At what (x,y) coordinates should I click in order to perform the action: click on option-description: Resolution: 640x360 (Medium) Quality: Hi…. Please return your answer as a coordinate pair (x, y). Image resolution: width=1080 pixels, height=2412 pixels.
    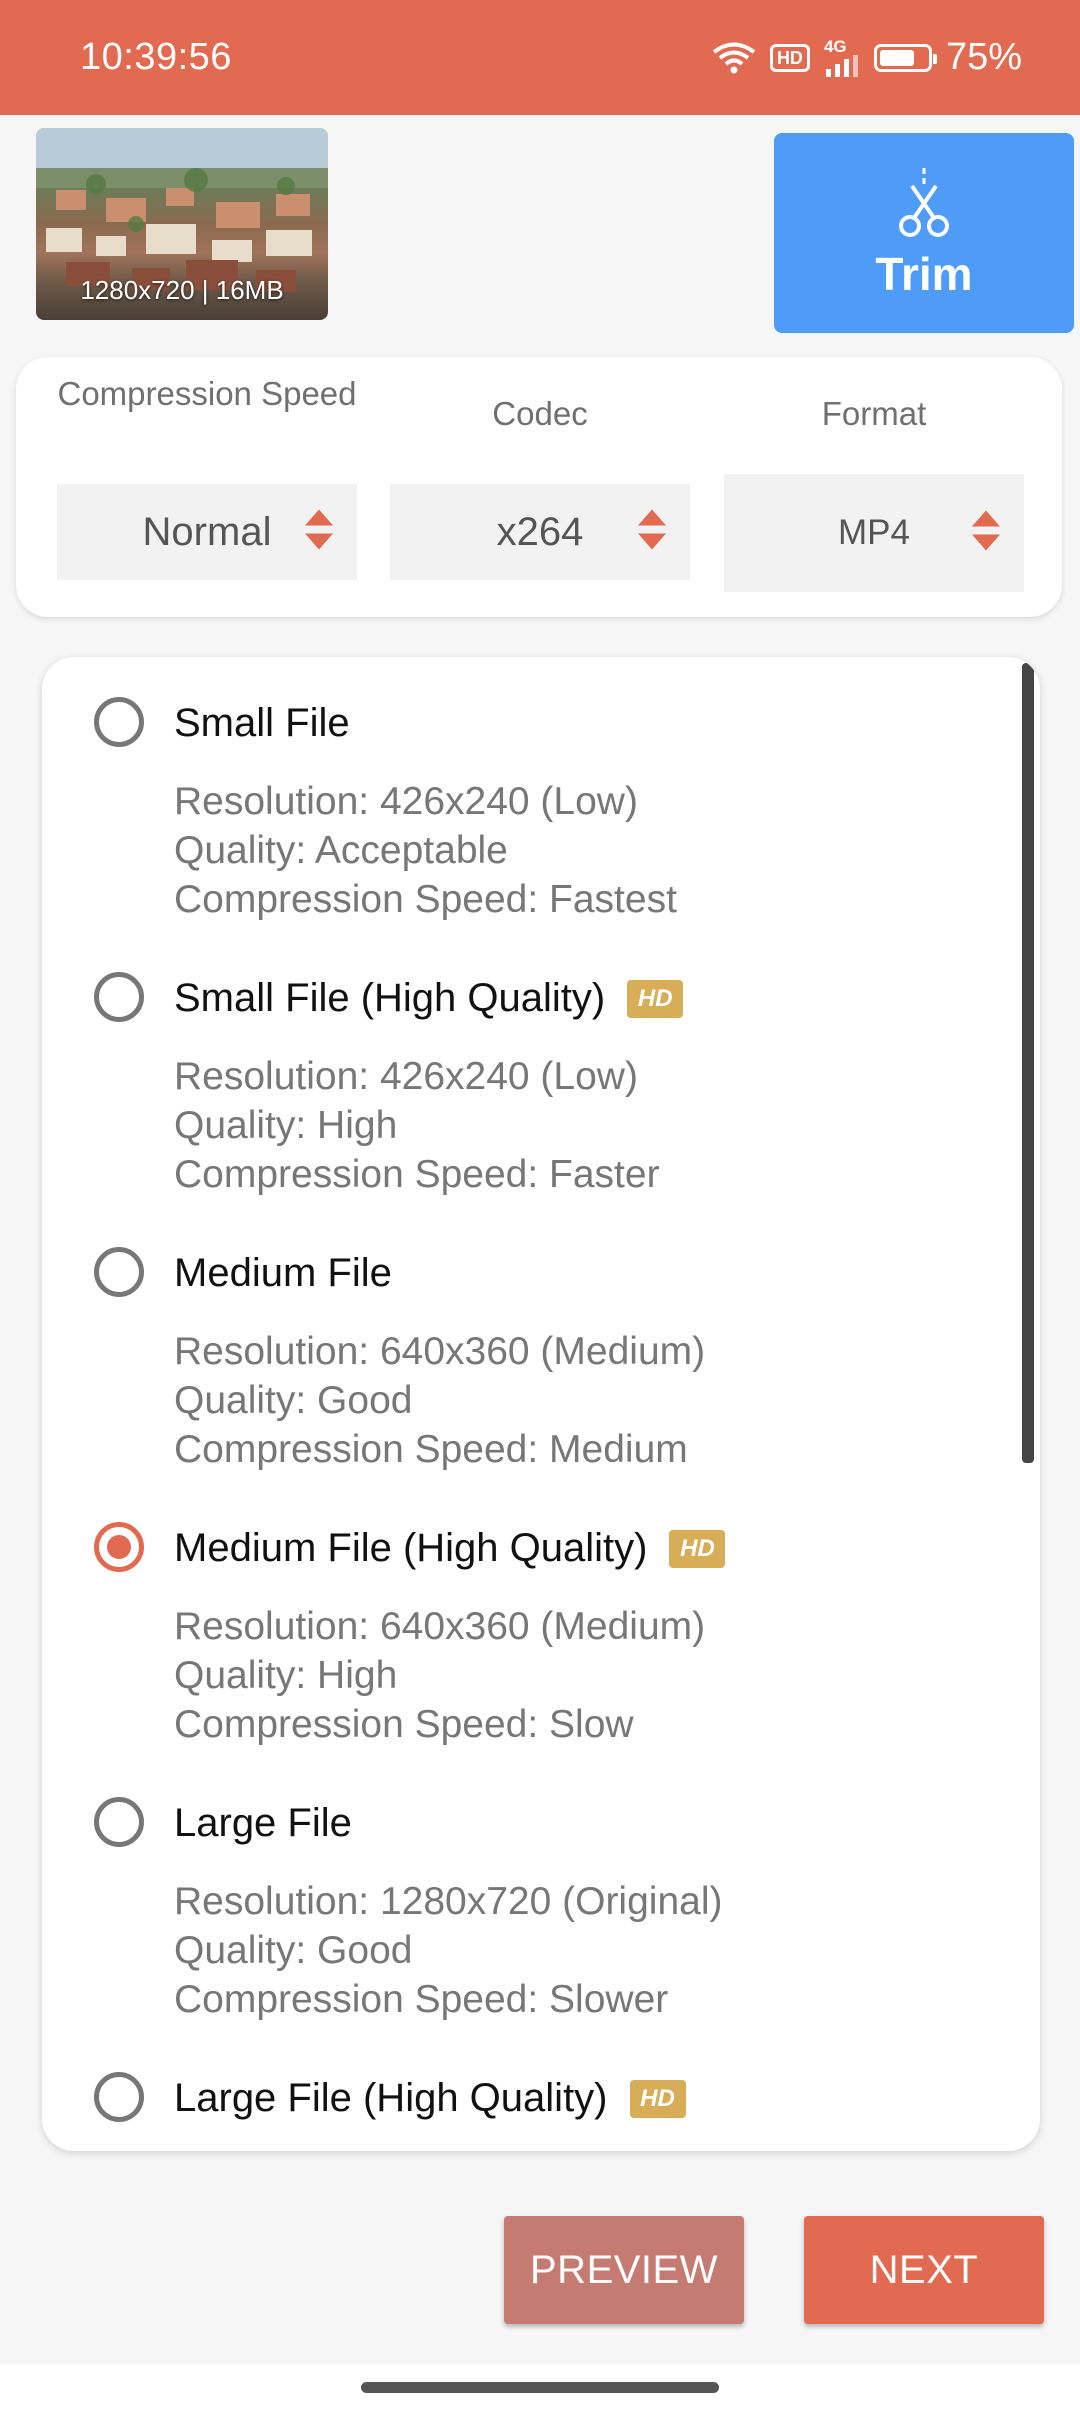
    Looking at the image, I should click on (439, 1675).